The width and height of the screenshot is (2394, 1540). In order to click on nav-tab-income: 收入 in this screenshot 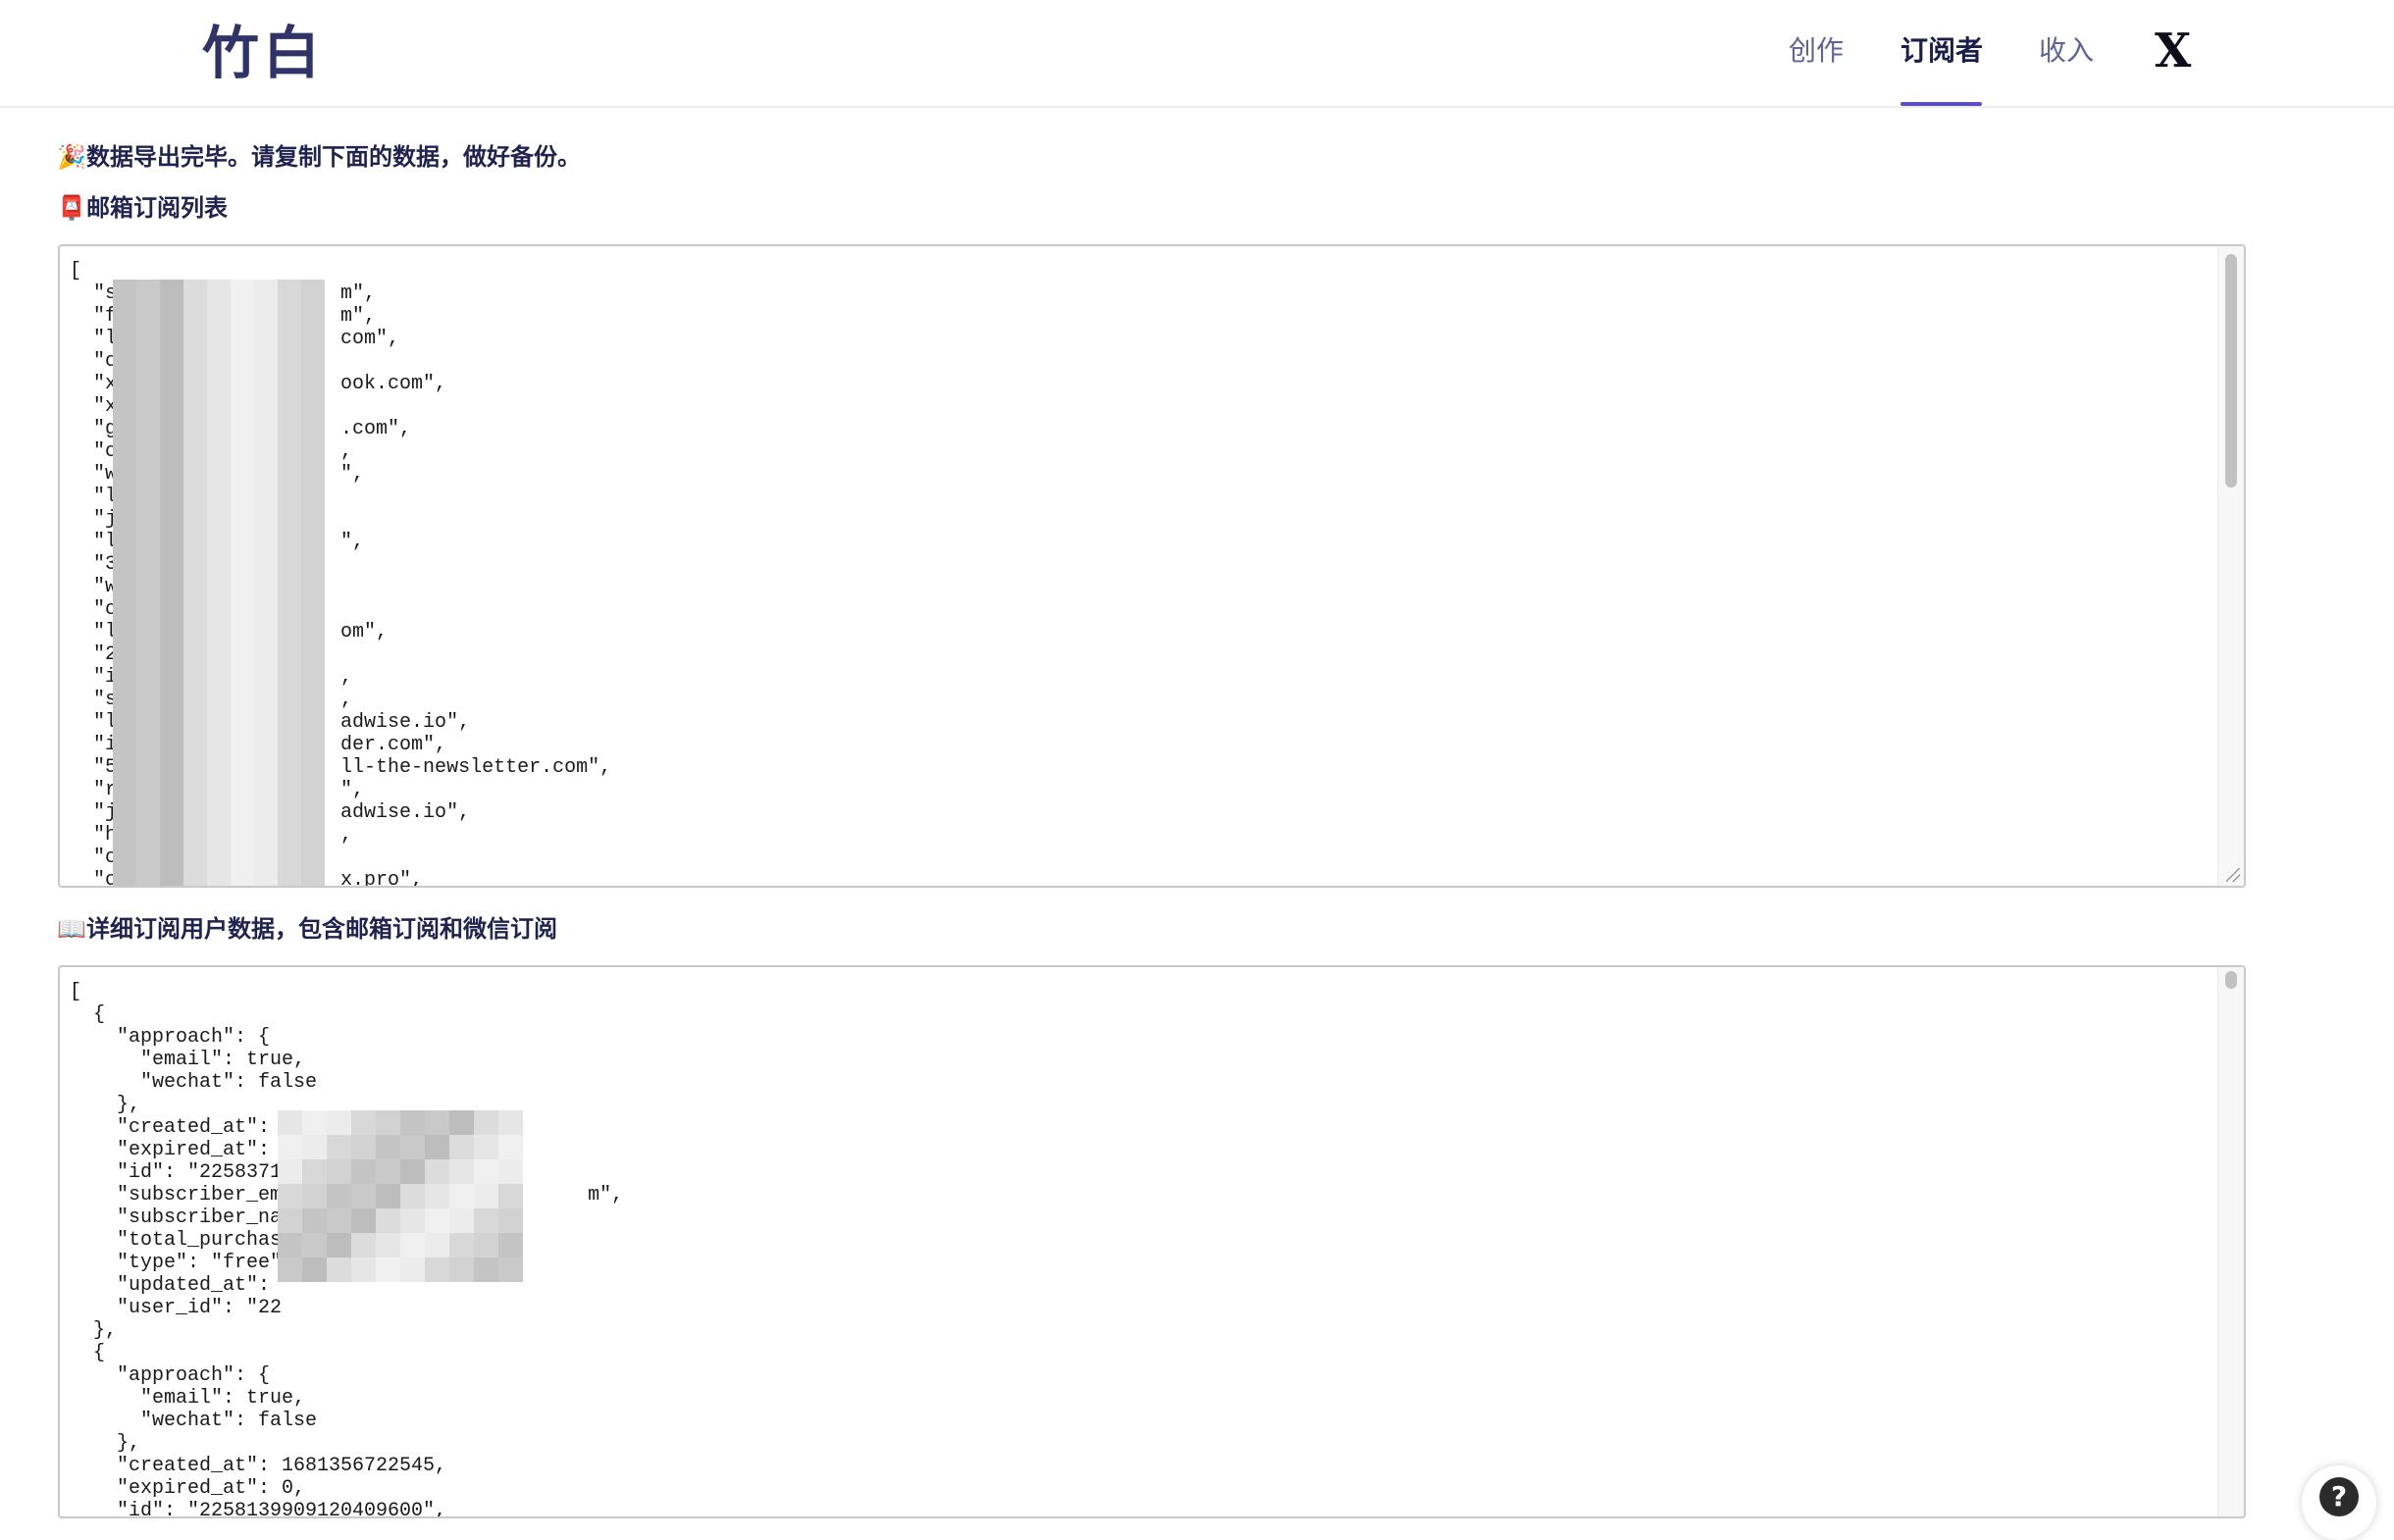, I will do `click(2066, 51)`.